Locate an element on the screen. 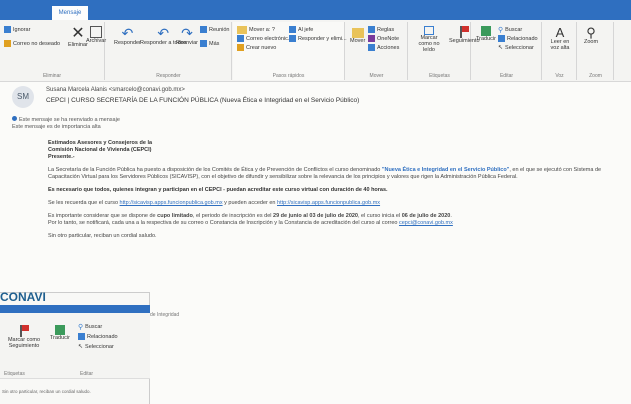 This screenshot has width=631, height=404. email-link: cepci@conavi.gob.mx is located at coordinates (426, 223).